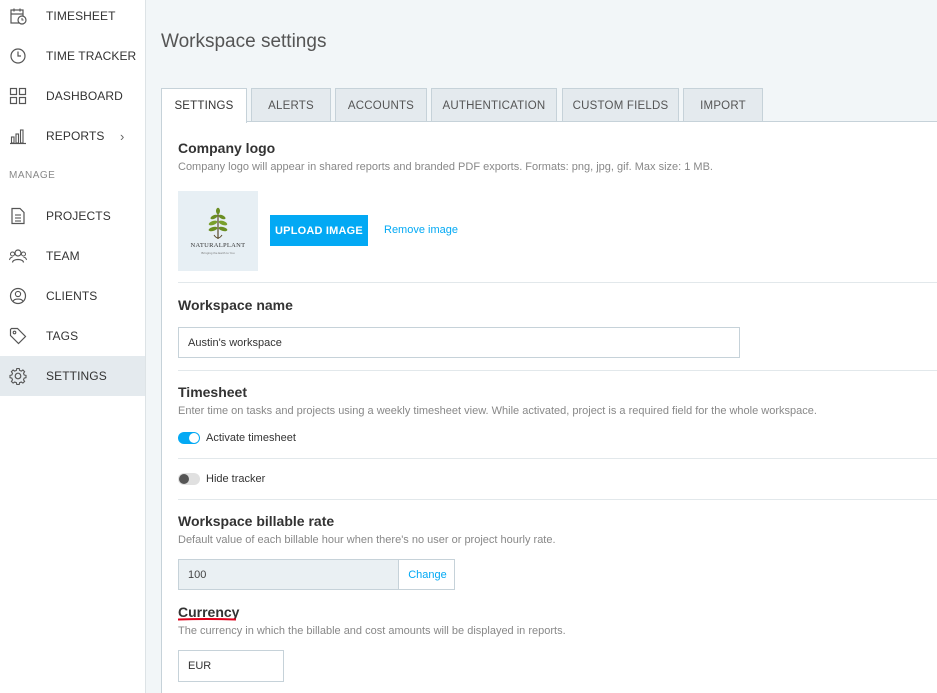 This screenshot has height=693, width=937. I want to click on sidebar-item-clients: CLIENTS, so click(72, 296).